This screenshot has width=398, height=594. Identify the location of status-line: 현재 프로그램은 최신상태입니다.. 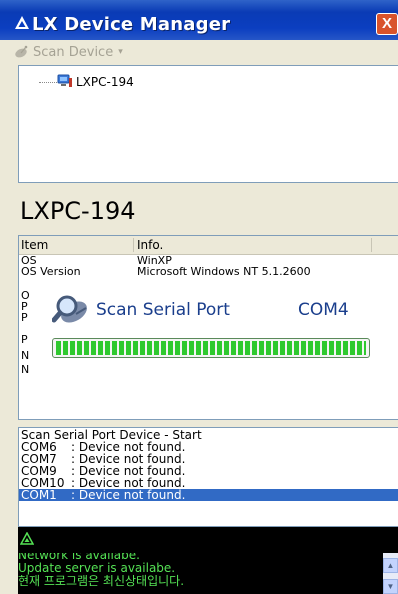
(101, 581).